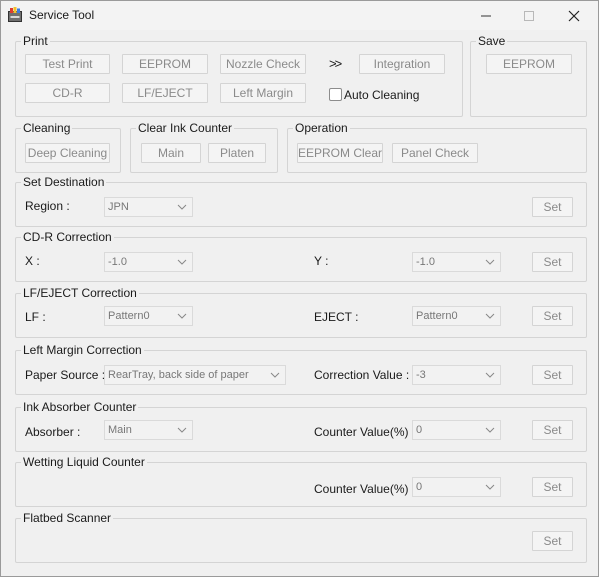 This screenshot has height=577, width=599. Describe the element at coordinates (165, 64) in the screenshot. I see `eeprom-print-button: EEPROM` at that location.